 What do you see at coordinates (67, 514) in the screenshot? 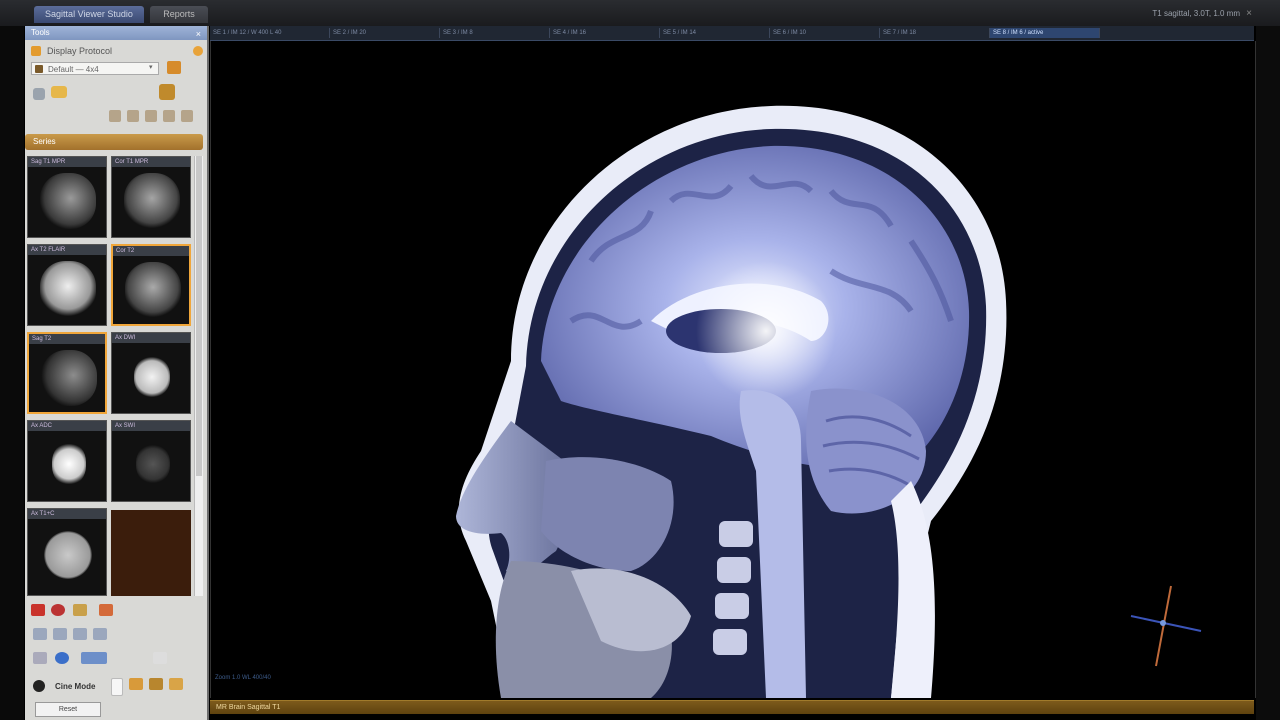
I see `thumbnail-label: Ax T1+C` at bounding box center [67, 514].